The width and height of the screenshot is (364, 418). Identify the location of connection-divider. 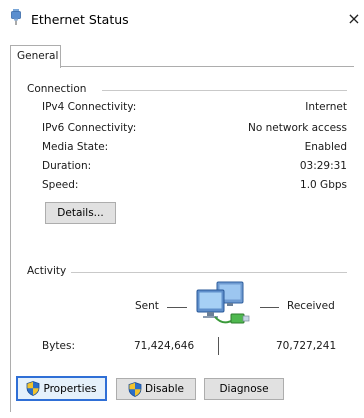
(224, 90).